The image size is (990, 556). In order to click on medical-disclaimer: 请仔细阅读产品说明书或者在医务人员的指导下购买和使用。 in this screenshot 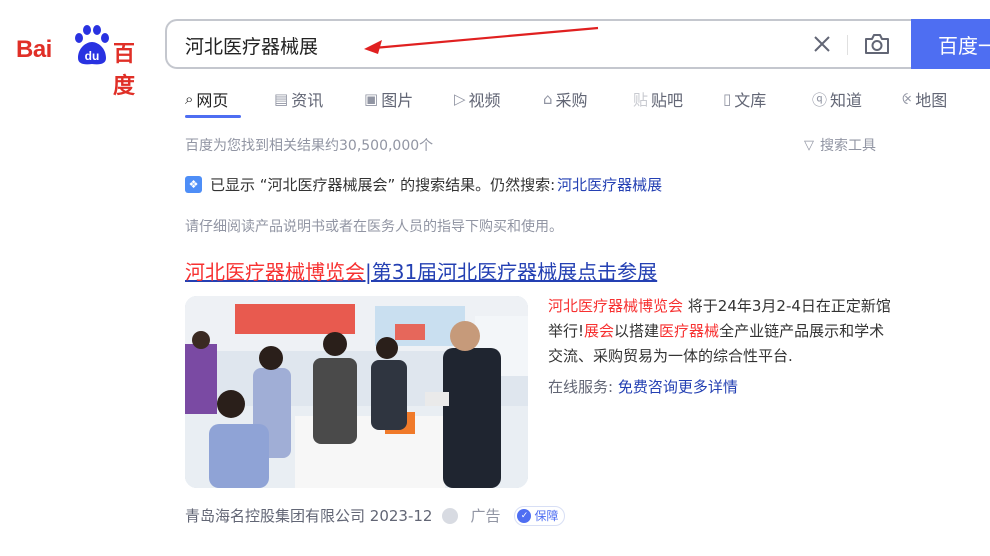, I will do `click(374, 227)`.